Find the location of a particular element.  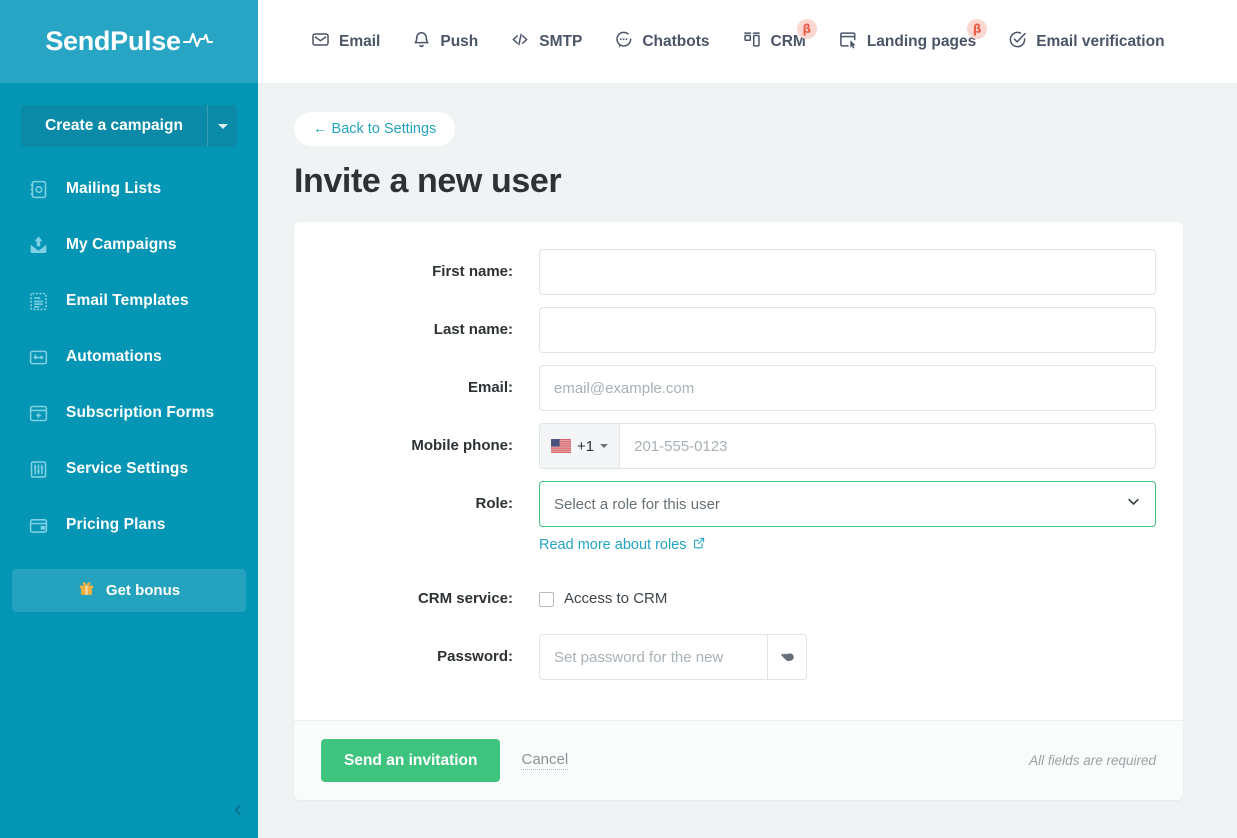

access-to-crm-row: Access to CRM is located at coordinates (847, 599).